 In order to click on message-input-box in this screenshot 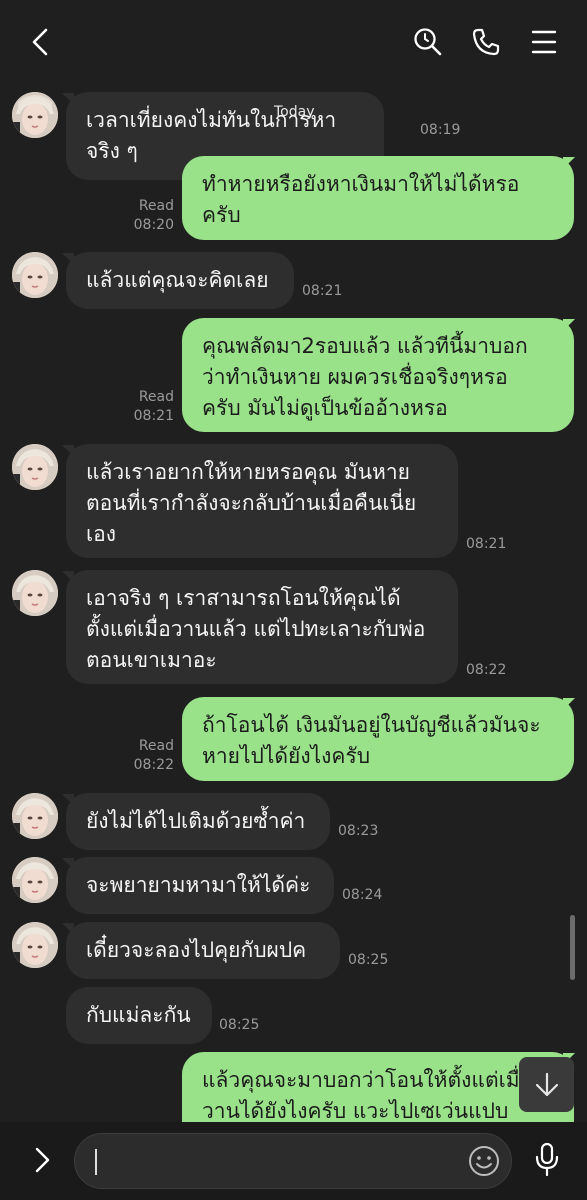, I will do `click(293, 1161)`.